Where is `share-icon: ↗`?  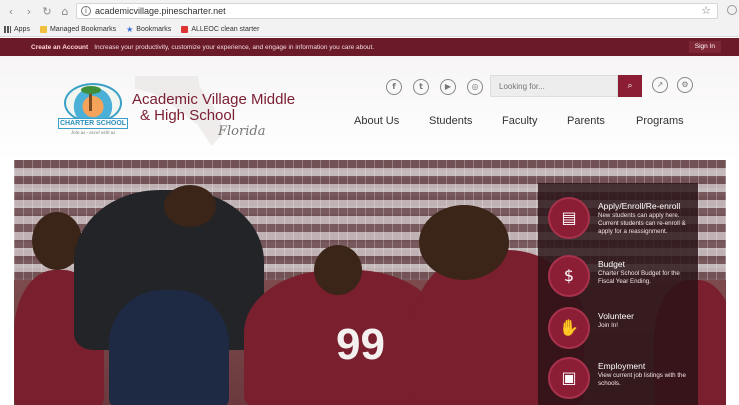 share-icon: ↗ is located at coordinates (660, 85).